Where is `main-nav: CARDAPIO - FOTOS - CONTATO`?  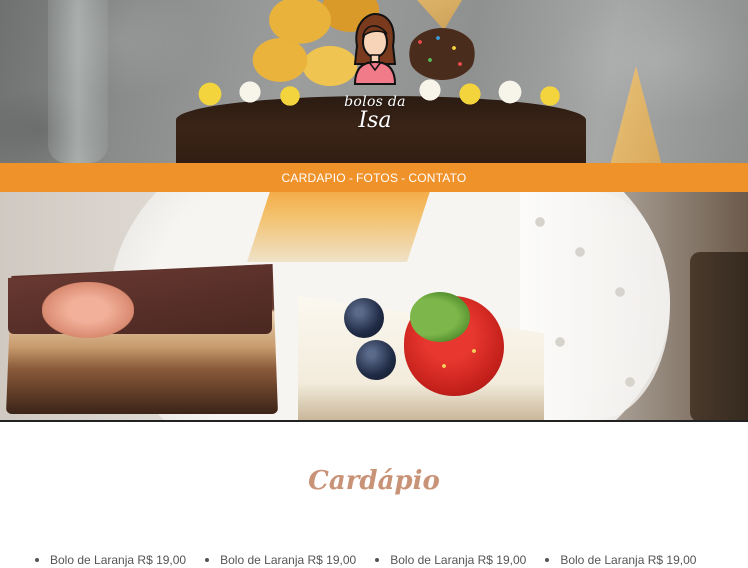
main-nav: CARDAPIO - FOTOS - CONTATO is located at coordinates (374, 177).